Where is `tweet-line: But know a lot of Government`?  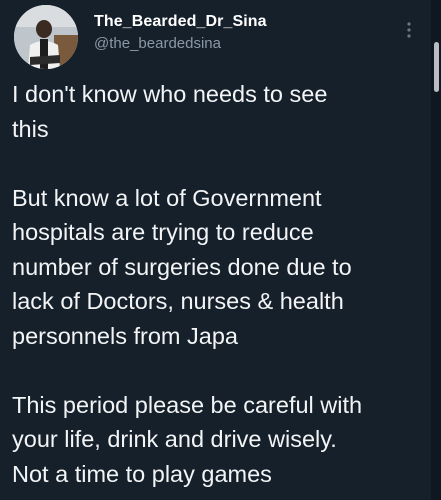 tweet-line: But know a lot of Government is located at coordinates (167, 197).